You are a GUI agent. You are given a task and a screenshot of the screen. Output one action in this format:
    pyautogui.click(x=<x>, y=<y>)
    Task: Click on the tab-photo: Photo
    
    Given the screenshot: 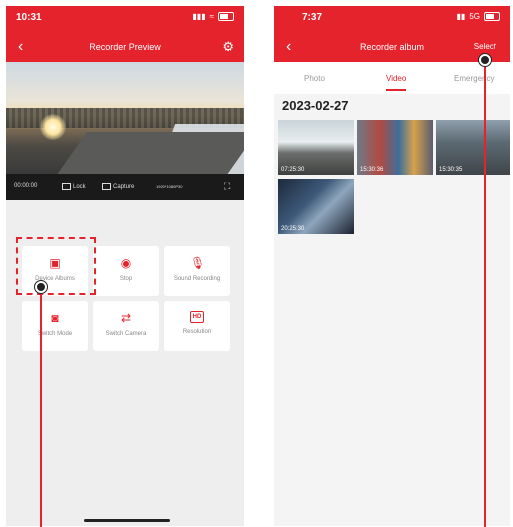 What is the action you would take?
    pyautogui.click(x=314, y=78)
    